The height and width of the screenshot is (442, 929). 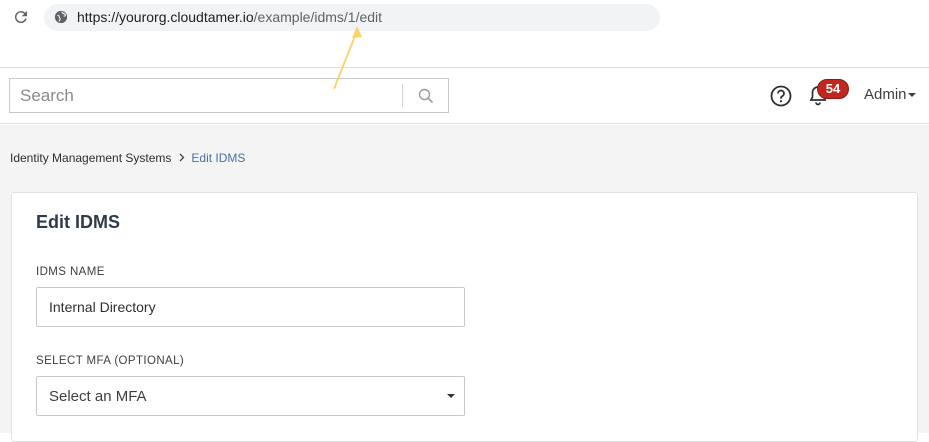 I want to click on help-icon, so click(x=781, y=96).